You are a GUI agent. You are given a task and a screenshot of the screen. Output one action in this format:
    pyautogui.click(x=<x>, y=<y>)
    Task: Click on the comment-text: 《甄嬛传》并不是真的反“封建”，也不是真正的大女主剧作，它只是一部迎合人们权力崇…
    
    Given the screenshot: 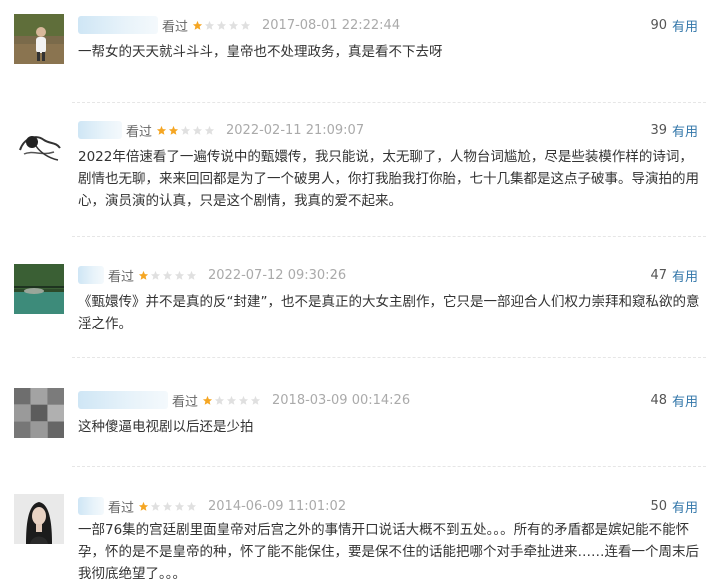 What is the action you would take?
    pyautogui.click(x=389, y=313)
    